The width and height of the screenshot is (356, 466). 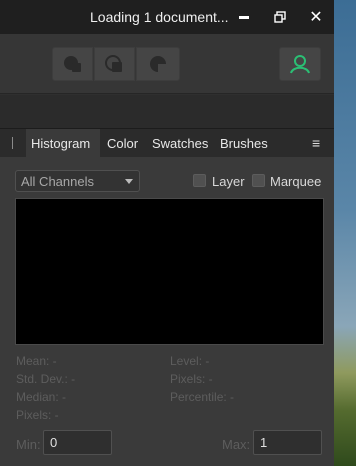 I want to click on tab-histogram: Histogram, so click(x=63, y=143).